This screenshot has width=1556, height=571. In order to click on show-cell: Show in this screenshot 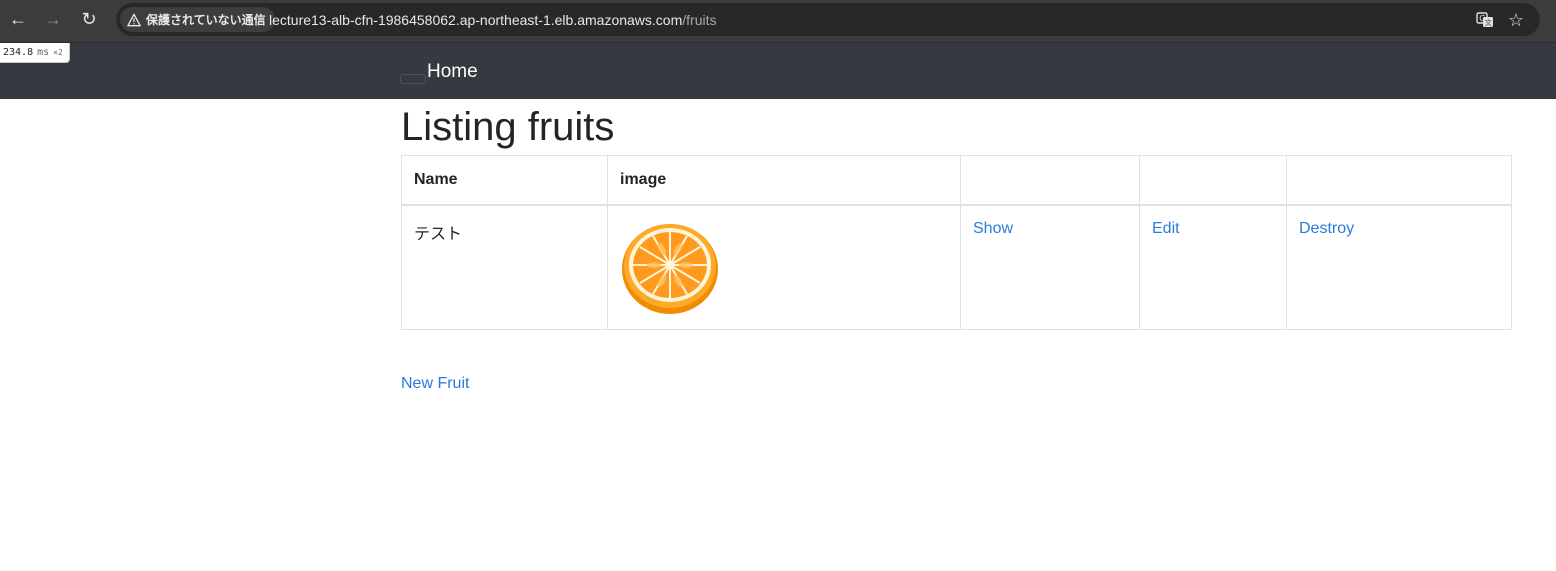, I will do `click(1050, 267)`.